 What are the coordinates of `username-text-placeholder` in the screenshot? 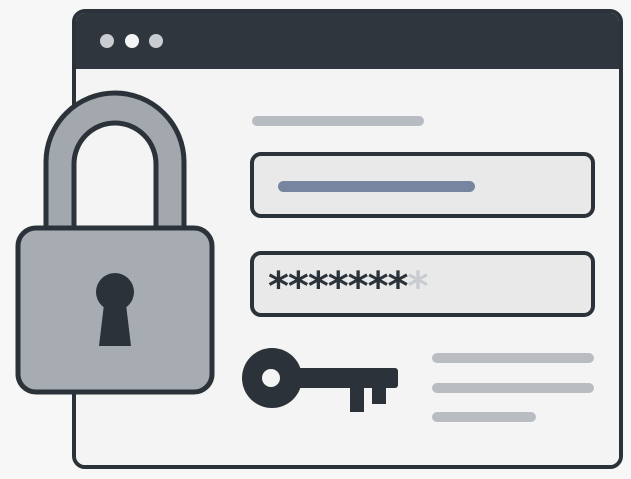 It's located at (376, 186).